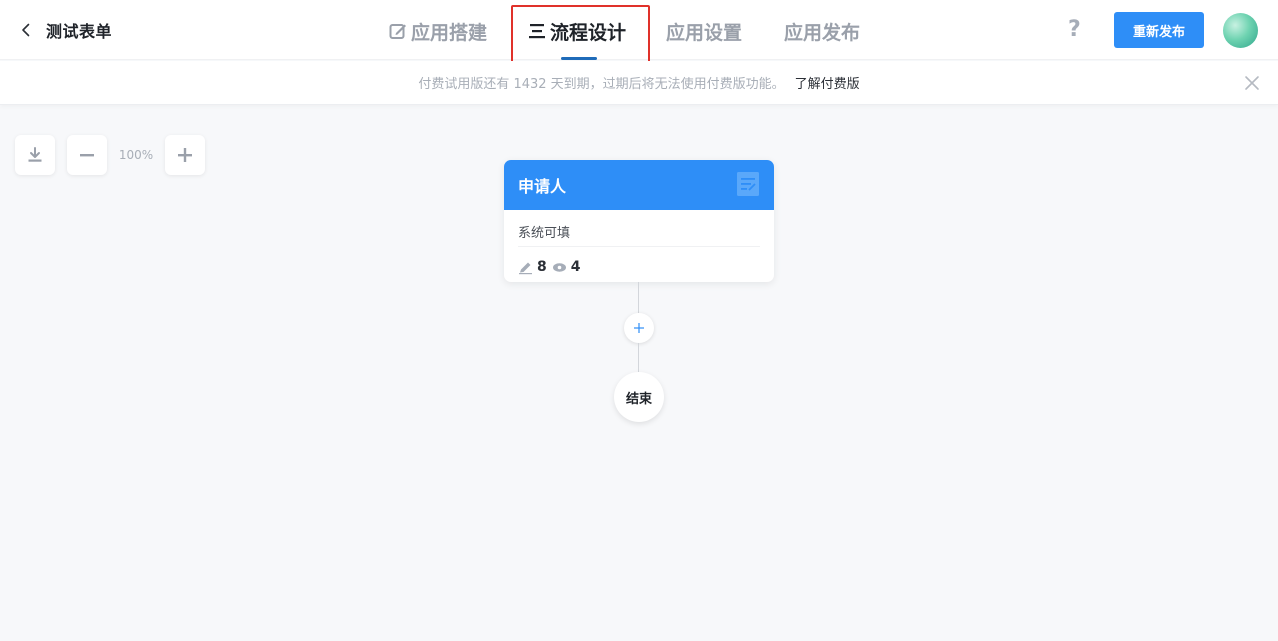 Image resolution: width=1278 pixels, height=641 pixels. Describe the element at coordinates (1159, 30) in the screenshot. I see `republish-button: 重新发布` at that location.